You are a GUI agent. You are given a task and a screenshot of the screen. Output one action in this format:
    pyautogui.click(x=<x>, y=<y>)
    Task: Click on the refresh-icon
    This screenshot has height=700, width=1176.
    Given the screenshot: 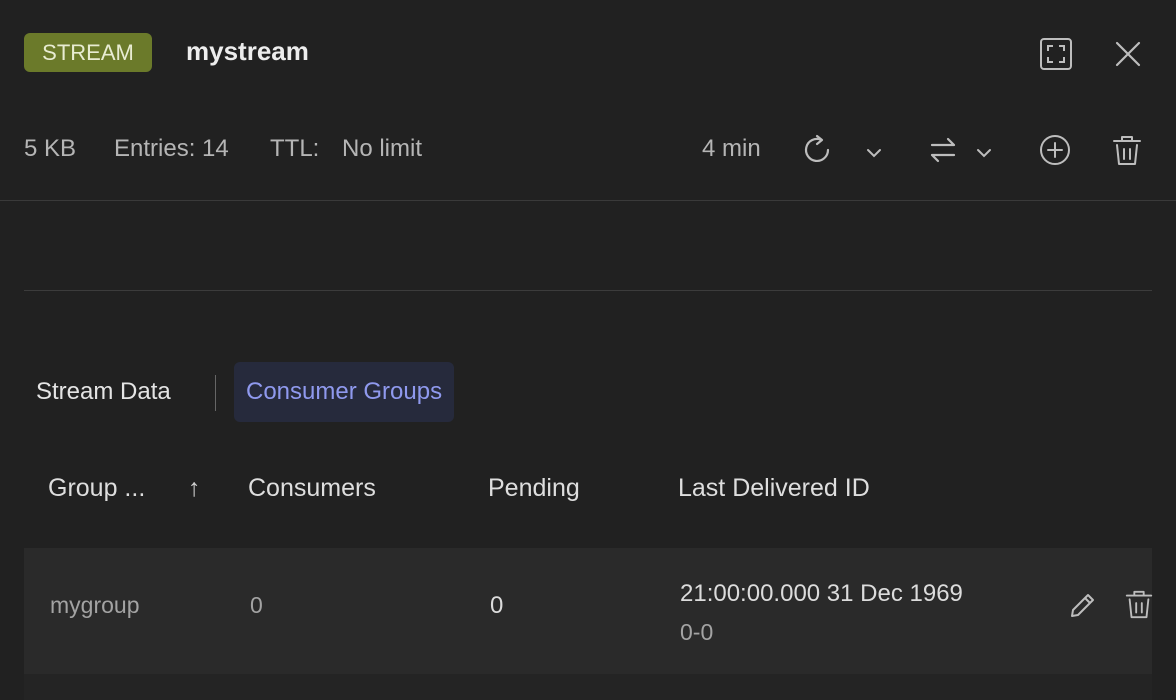 What is the action you would take?
    pyautogui.click(x=817, y=150)
    